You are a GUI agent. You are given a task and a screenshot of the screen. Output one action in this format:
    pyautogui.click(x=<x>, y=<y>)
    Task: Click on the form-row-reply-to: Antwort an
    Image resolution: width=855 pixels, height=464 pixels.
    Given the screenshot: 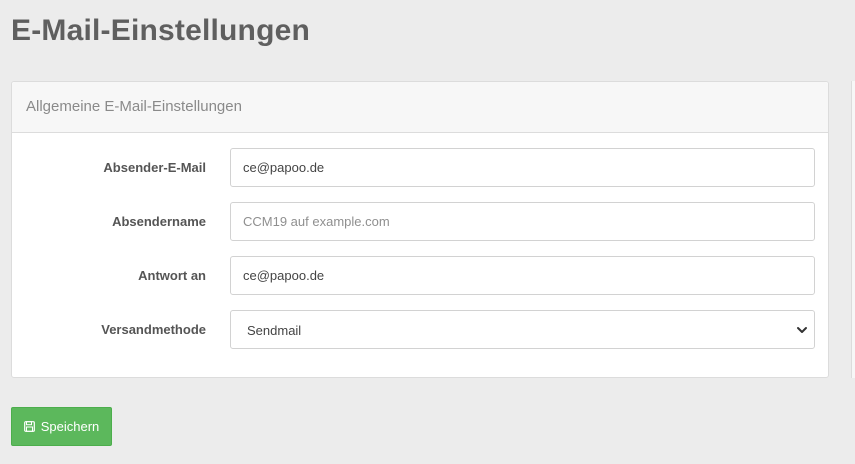 What is the action you would take?
    pyautogui.click(x=420, y=275)
    